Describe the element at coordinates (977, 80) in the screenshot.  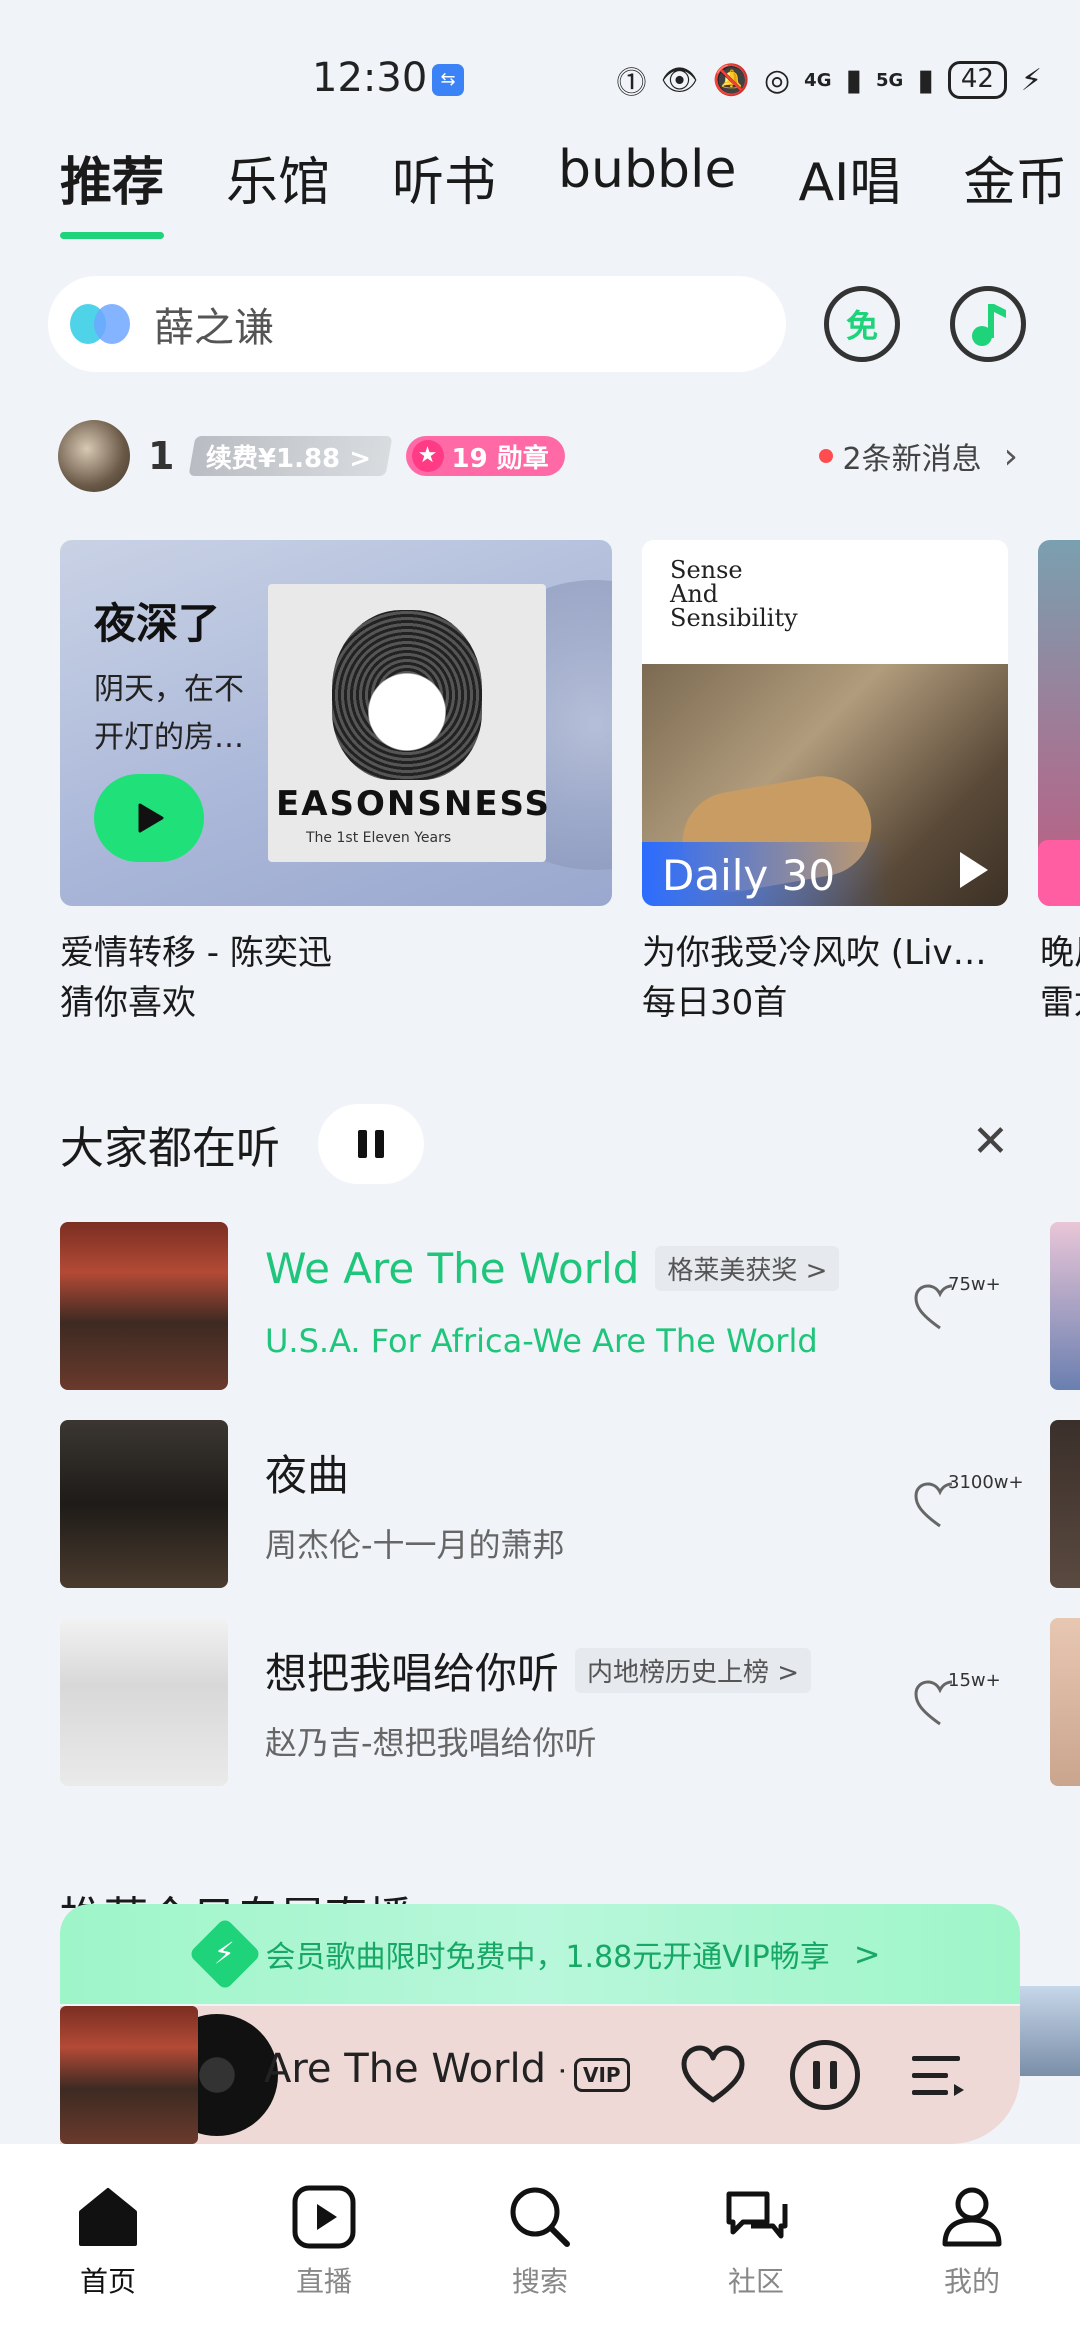
I see `battery-icon: 42` at that location.